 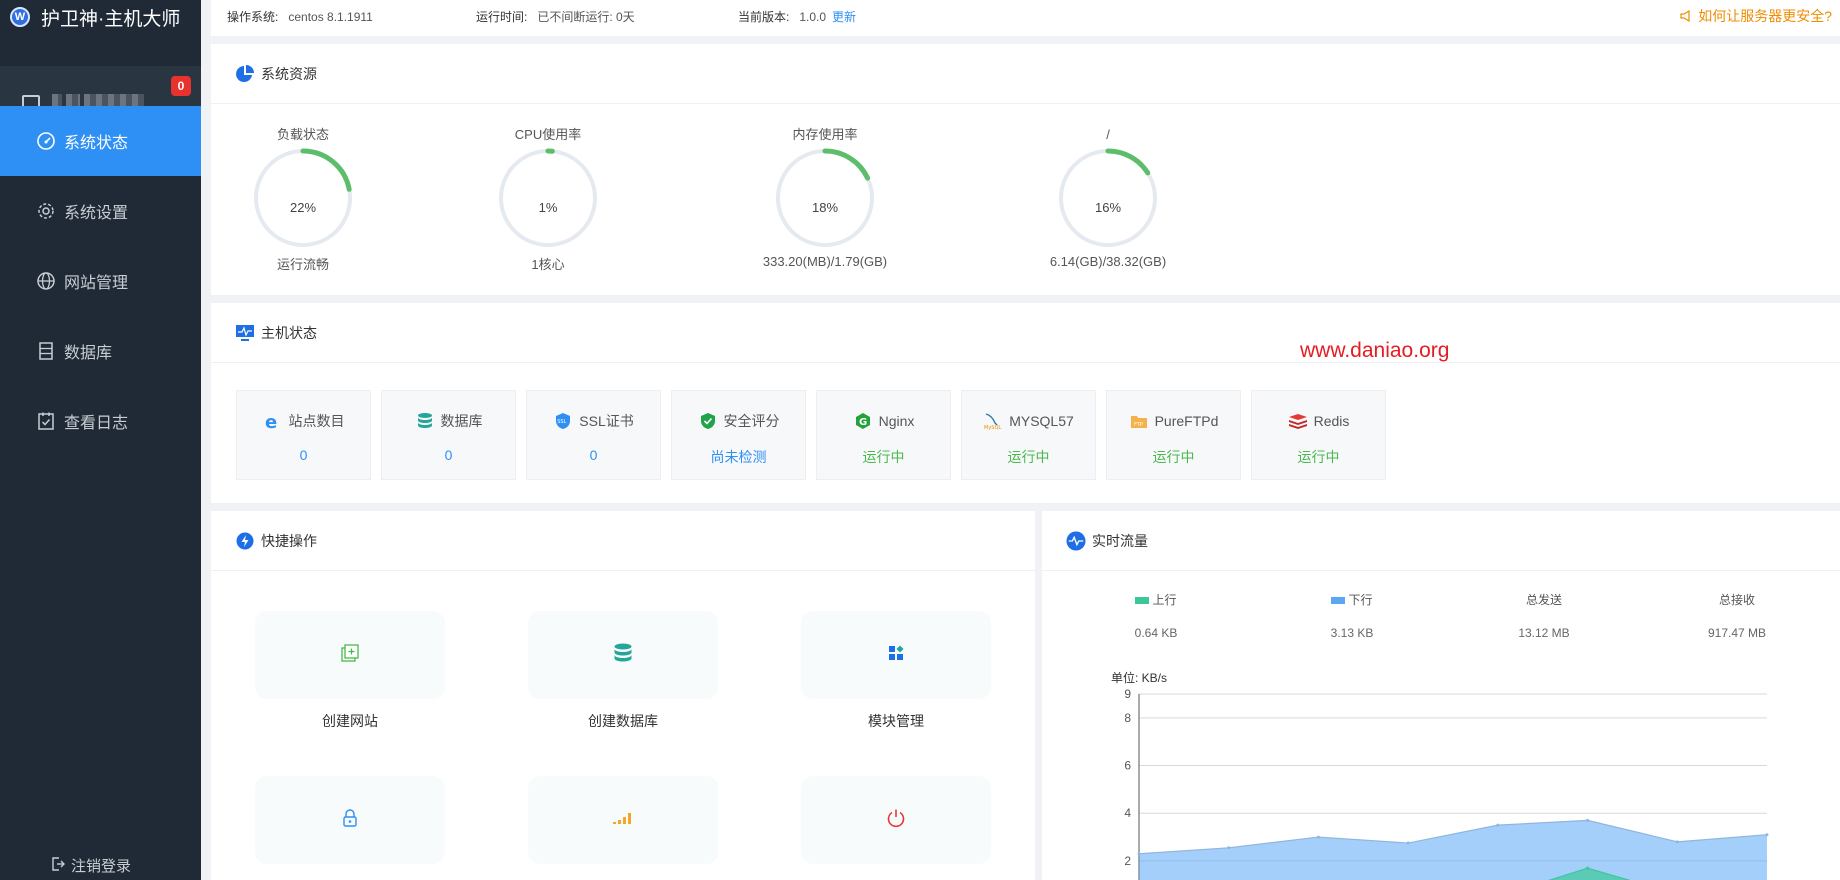 I want to click on sidebar-item-system-settings: 系统设置, so click(x=100, y=211).